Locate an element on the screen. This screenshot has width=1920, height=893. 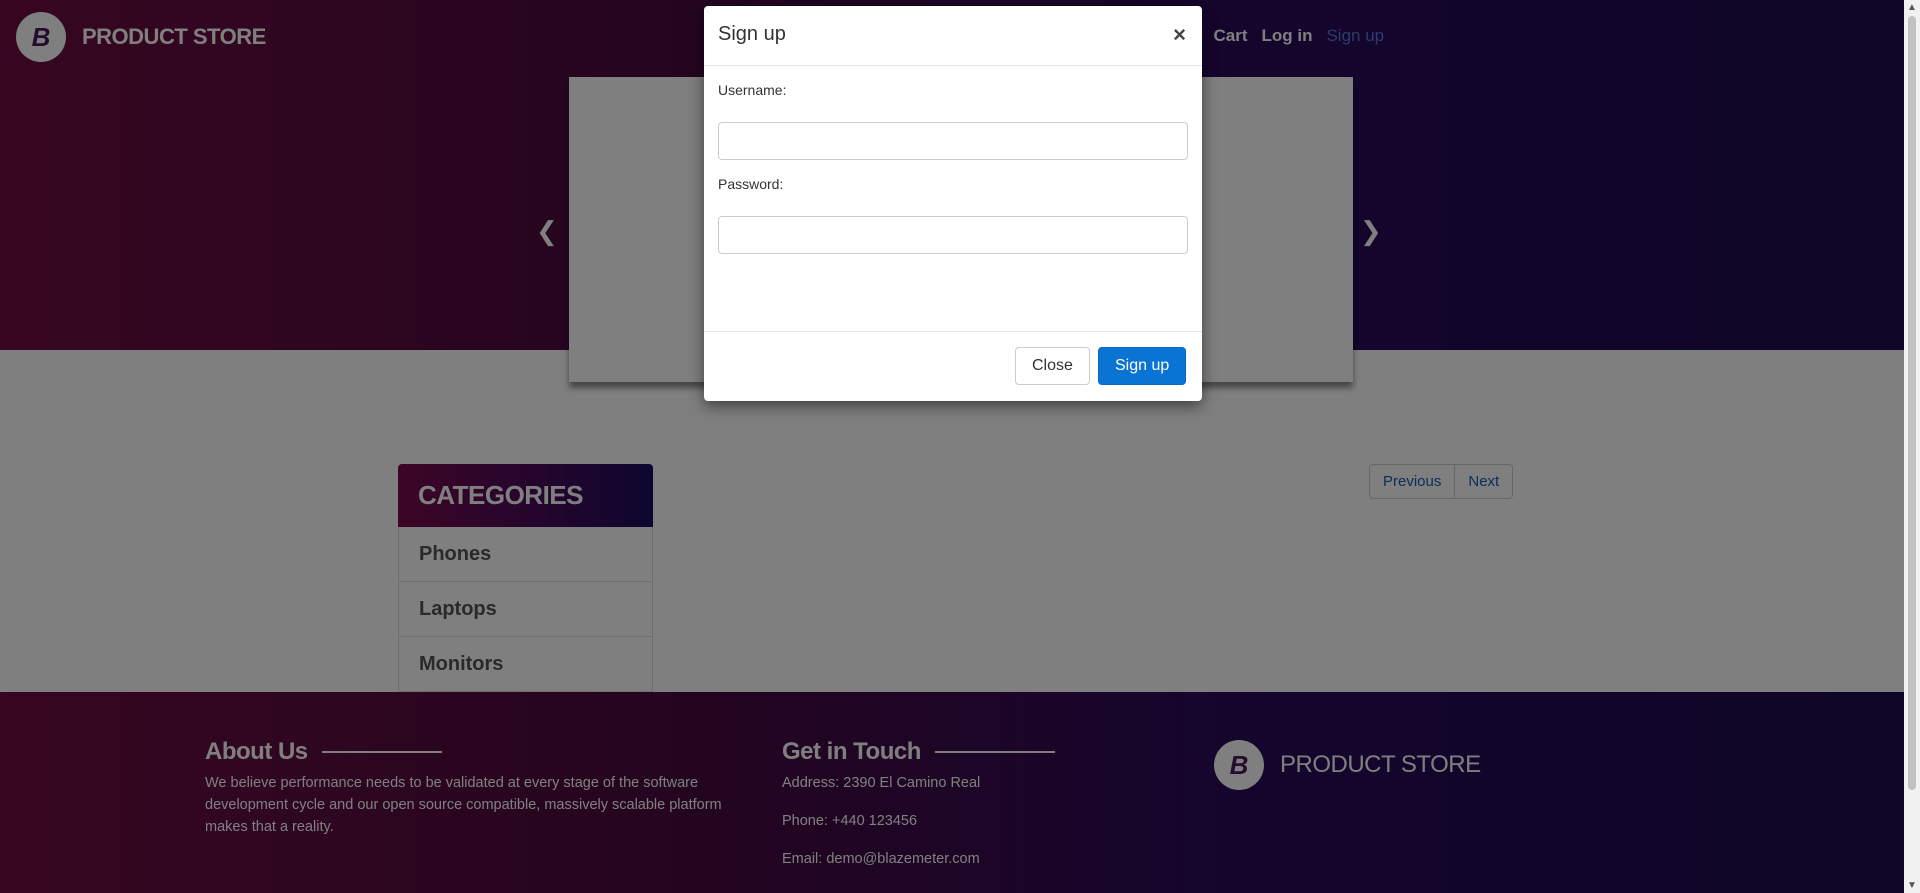
close-icon: × is located at coordinates (1179, 35).